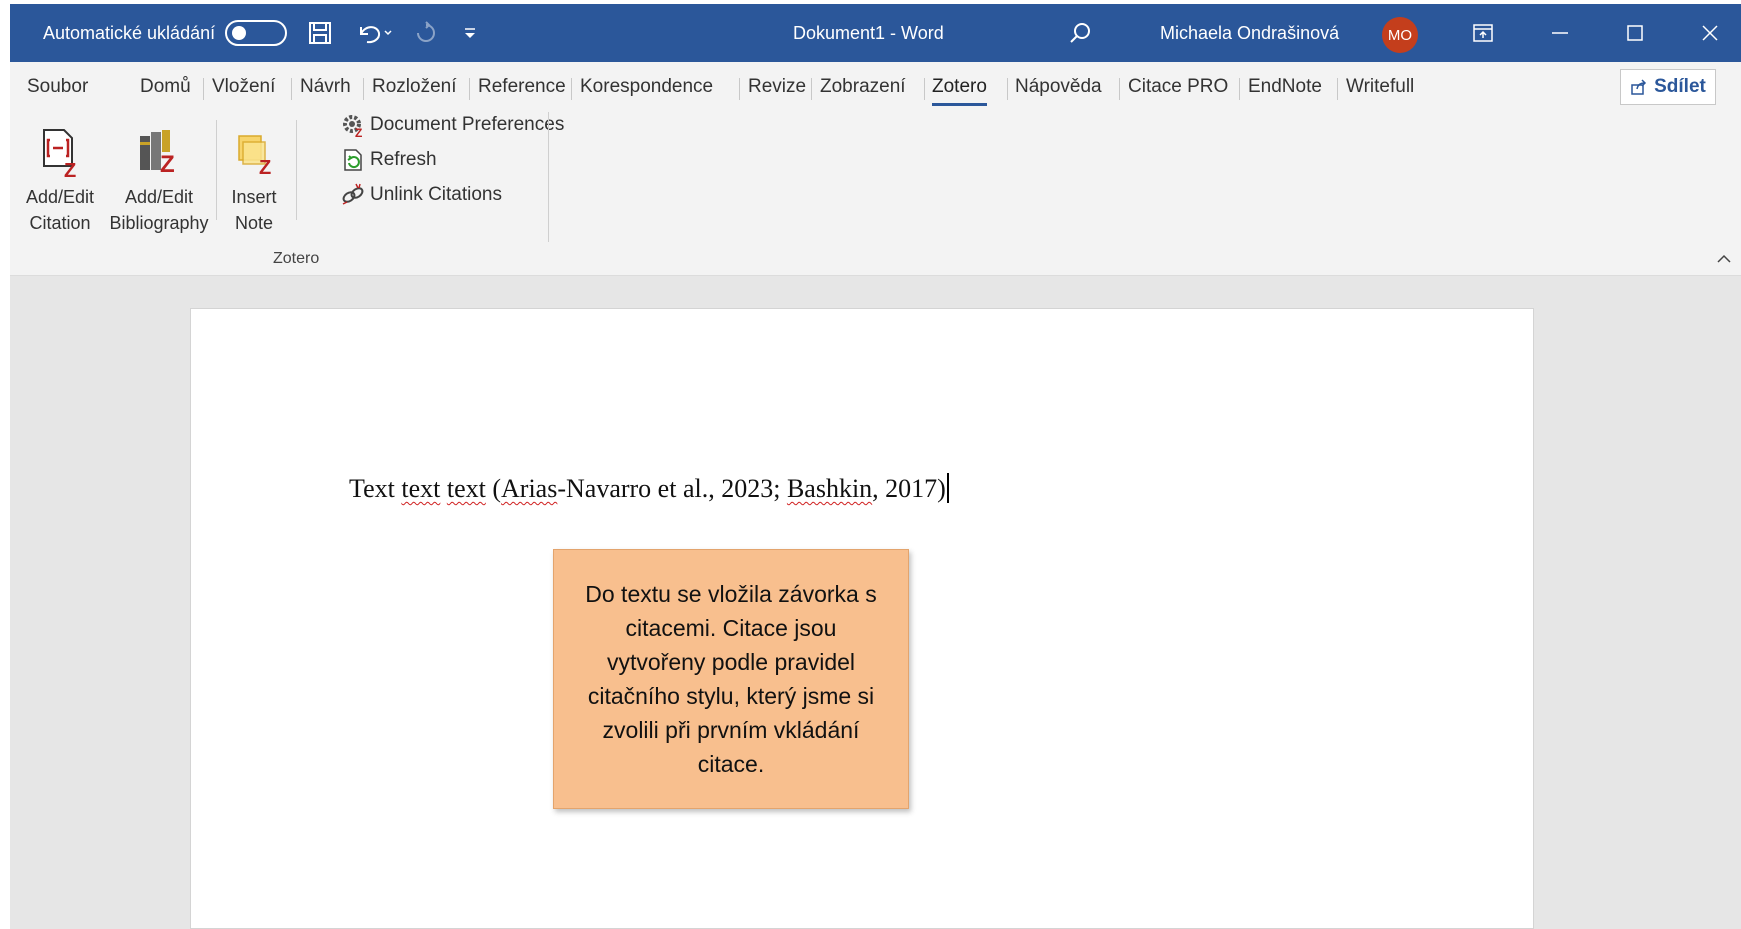  What do you see at coordinates (777, 87) in the screenshot?
I see `tab-revize: Revize` at bounding box center [777, 87].